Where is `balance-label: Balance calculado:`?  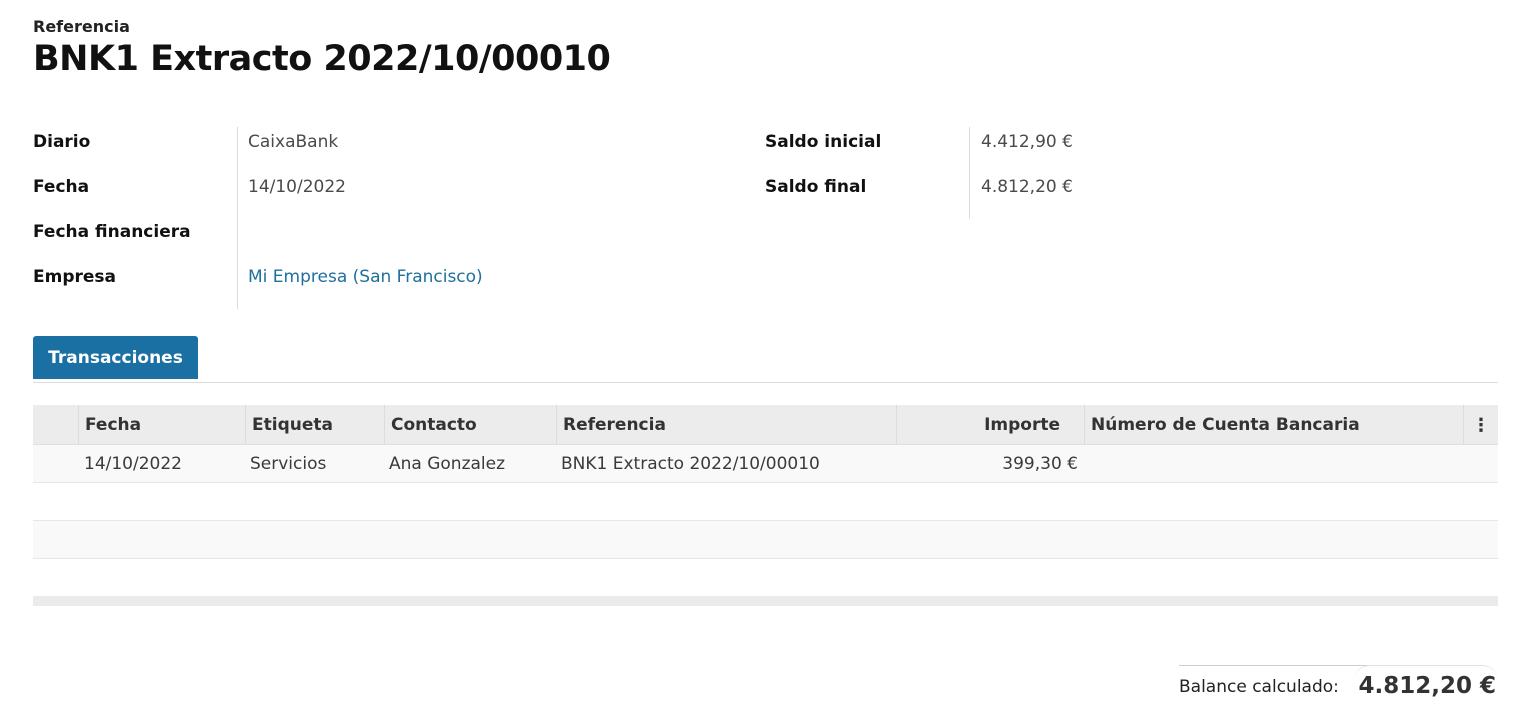
balance-label: Balance calculado: is located at coordinates (1259, 687).